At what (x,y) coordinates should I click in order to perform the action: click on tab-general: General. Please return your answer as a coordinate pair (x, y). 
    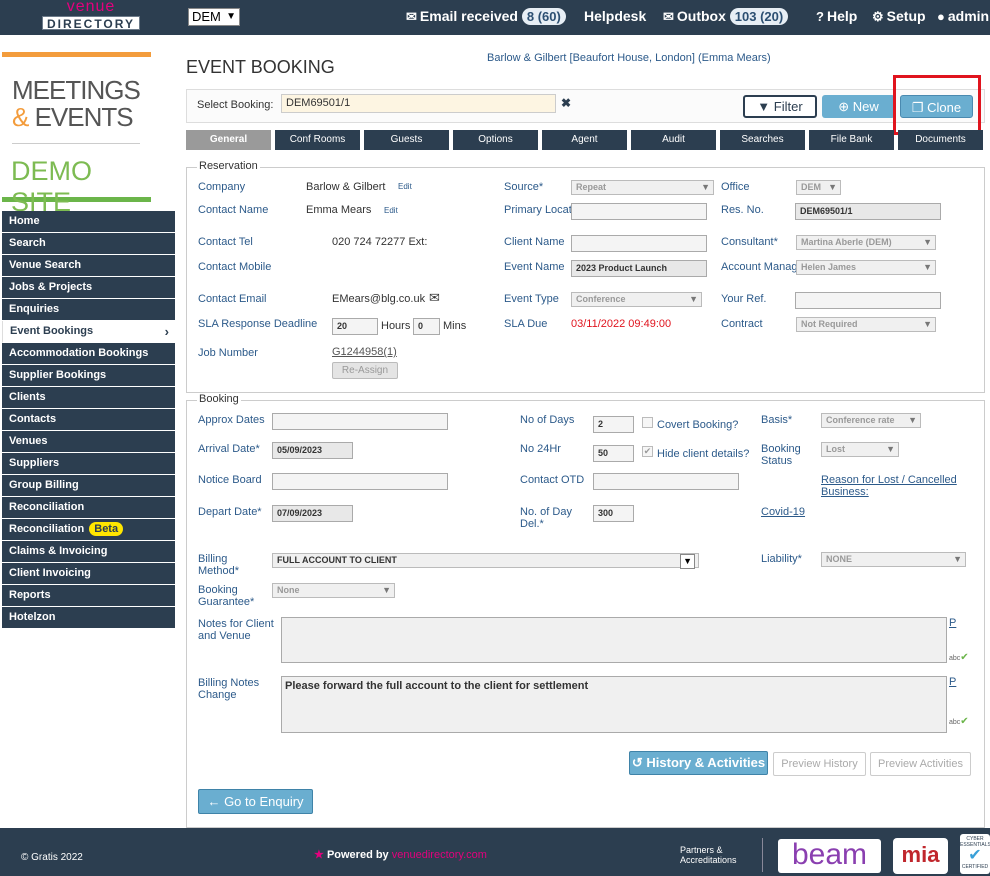
    Looking at the image, I should click on (228, 140).